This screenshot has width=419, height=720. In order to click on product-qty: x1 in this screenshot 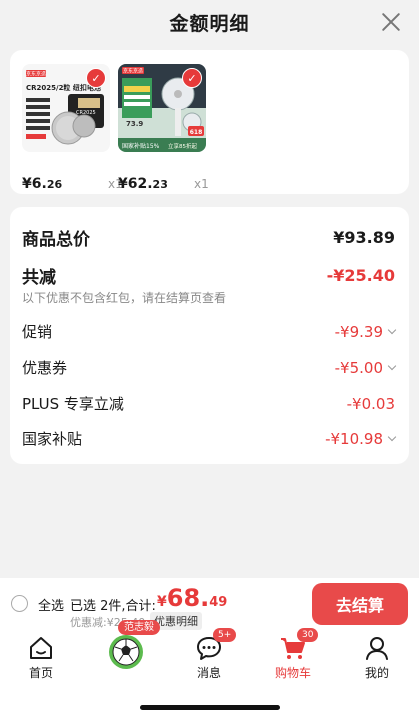, I will do `click(201, 184)`.